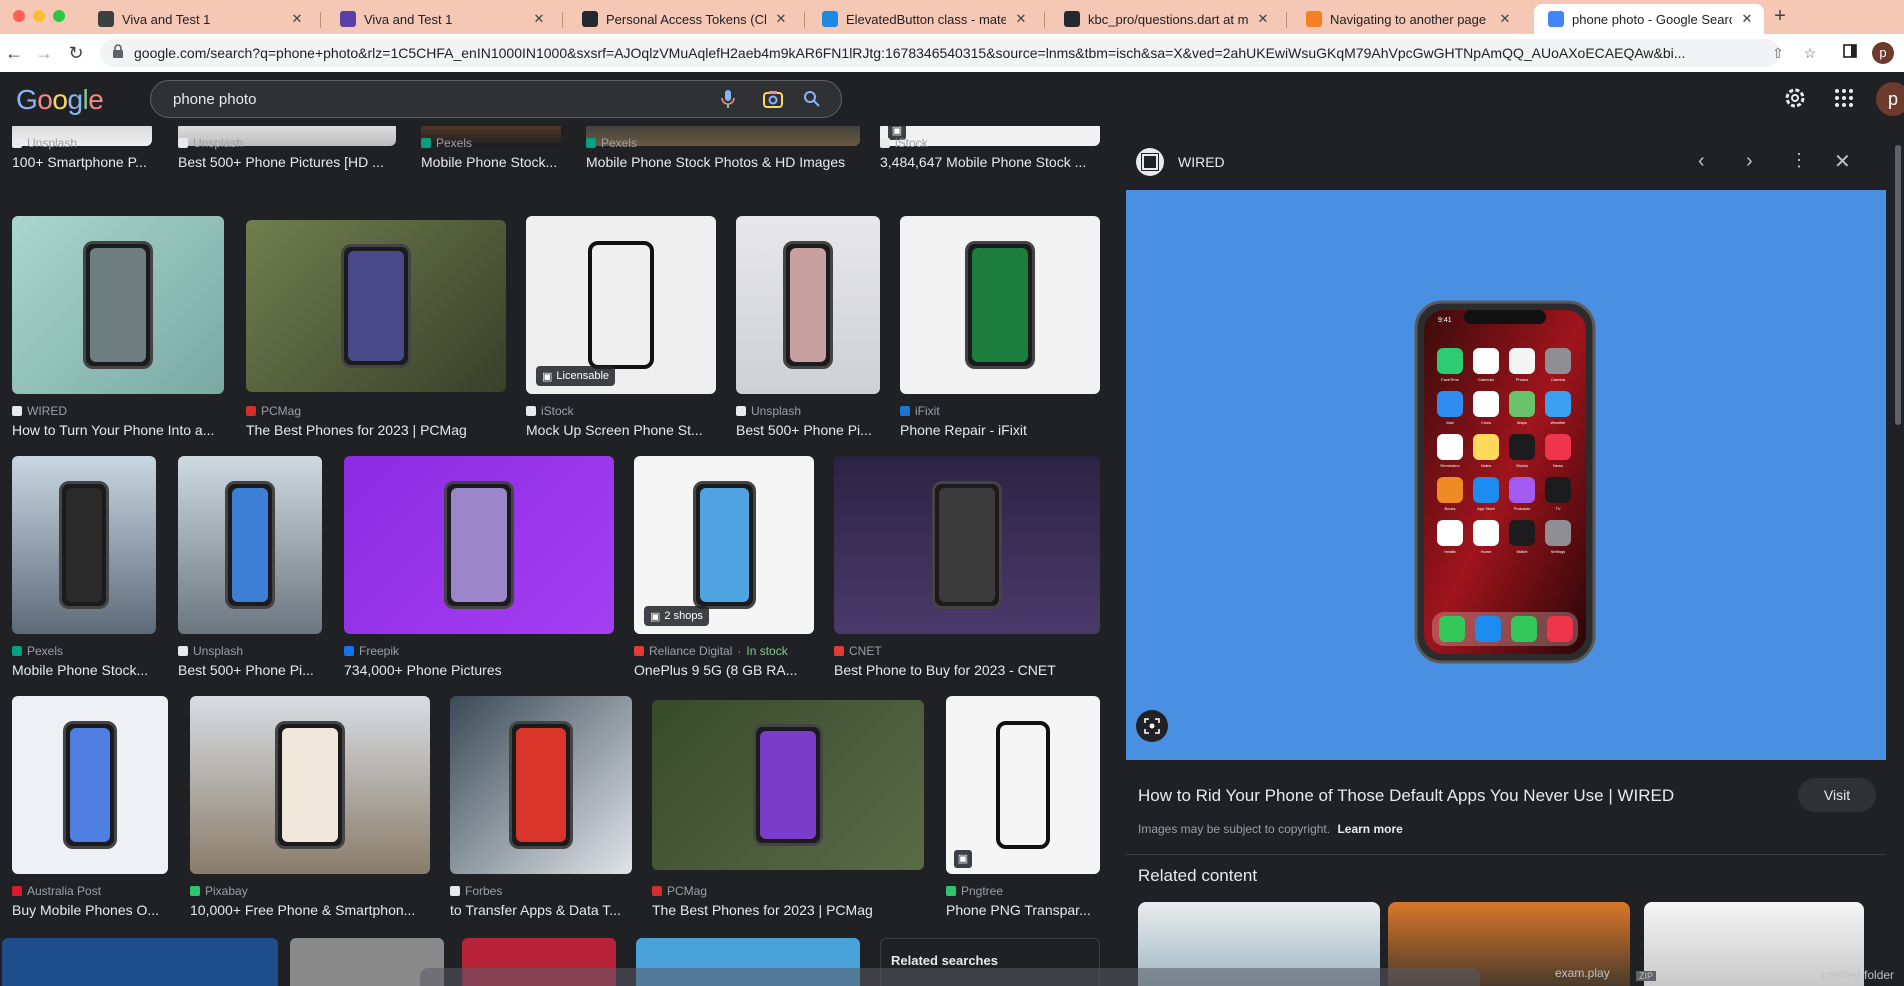  Describe the element at coordinates (479, 670) in the screenshot. I see `result-title: 734,000+ Phone Pictures` at that location.